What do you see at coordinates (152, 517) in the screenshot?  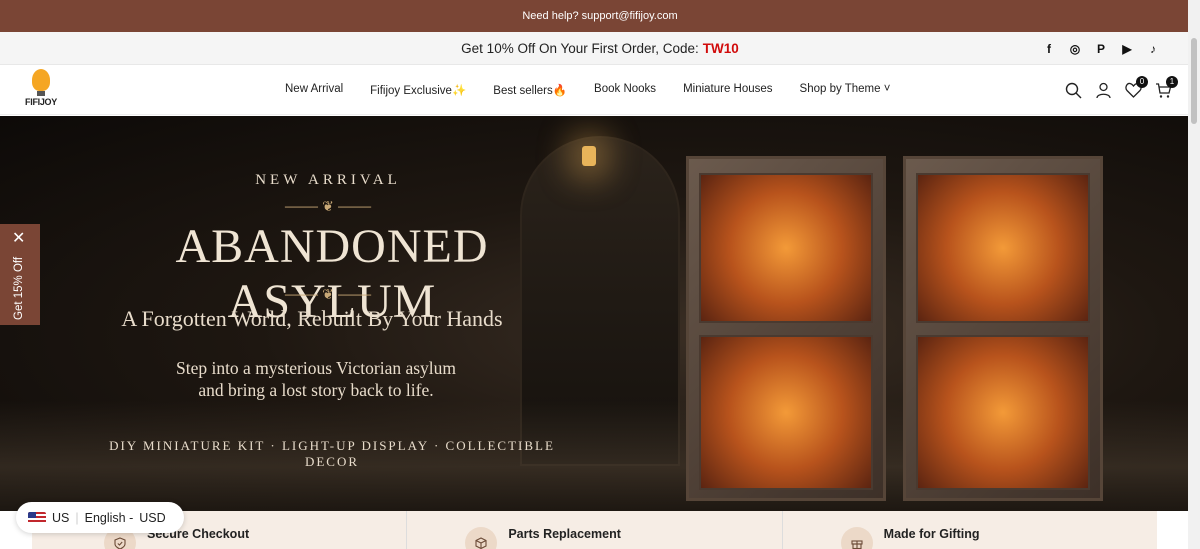 I see `locale-currency: USD` at bounding box center [152, 517].